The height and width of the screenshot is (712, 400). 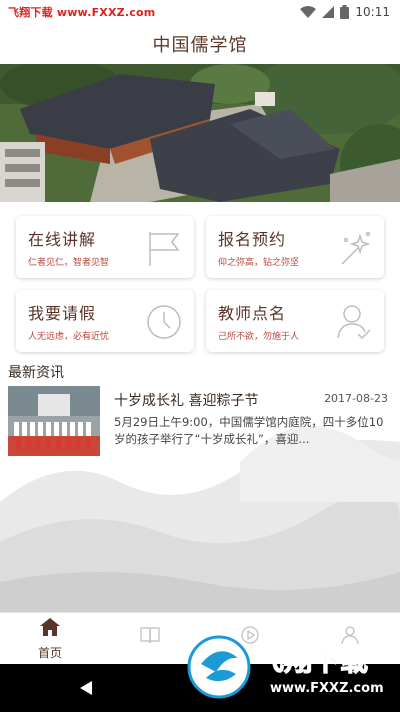 What do you see at coordinates (186, 401) in the screenshot?
I see `news-title: 十岁成长礼 喜迎粽子节` at bounding box center [186, 401].